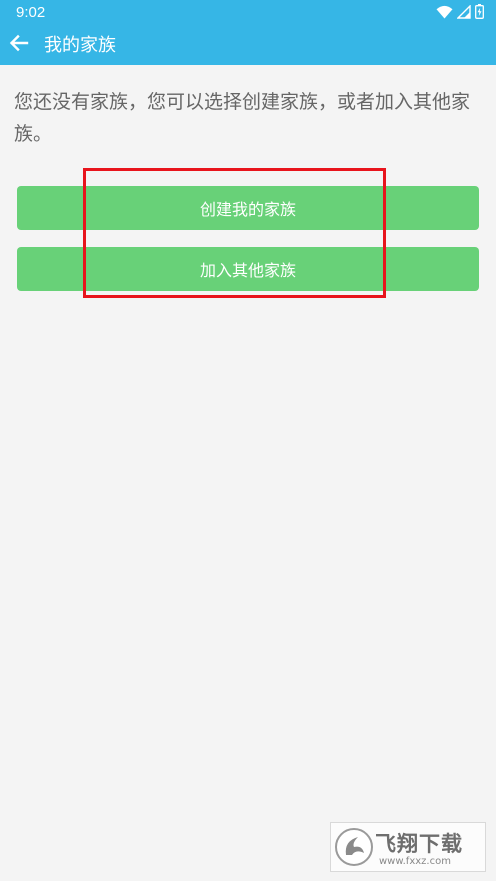 Image resolution: width=496 pixels, height=881 pixels. What do you see at coordinates (415, 861) in the screenshot?
I see `watermark-url: www.fxxz.com` at bounding box center [415, 861].